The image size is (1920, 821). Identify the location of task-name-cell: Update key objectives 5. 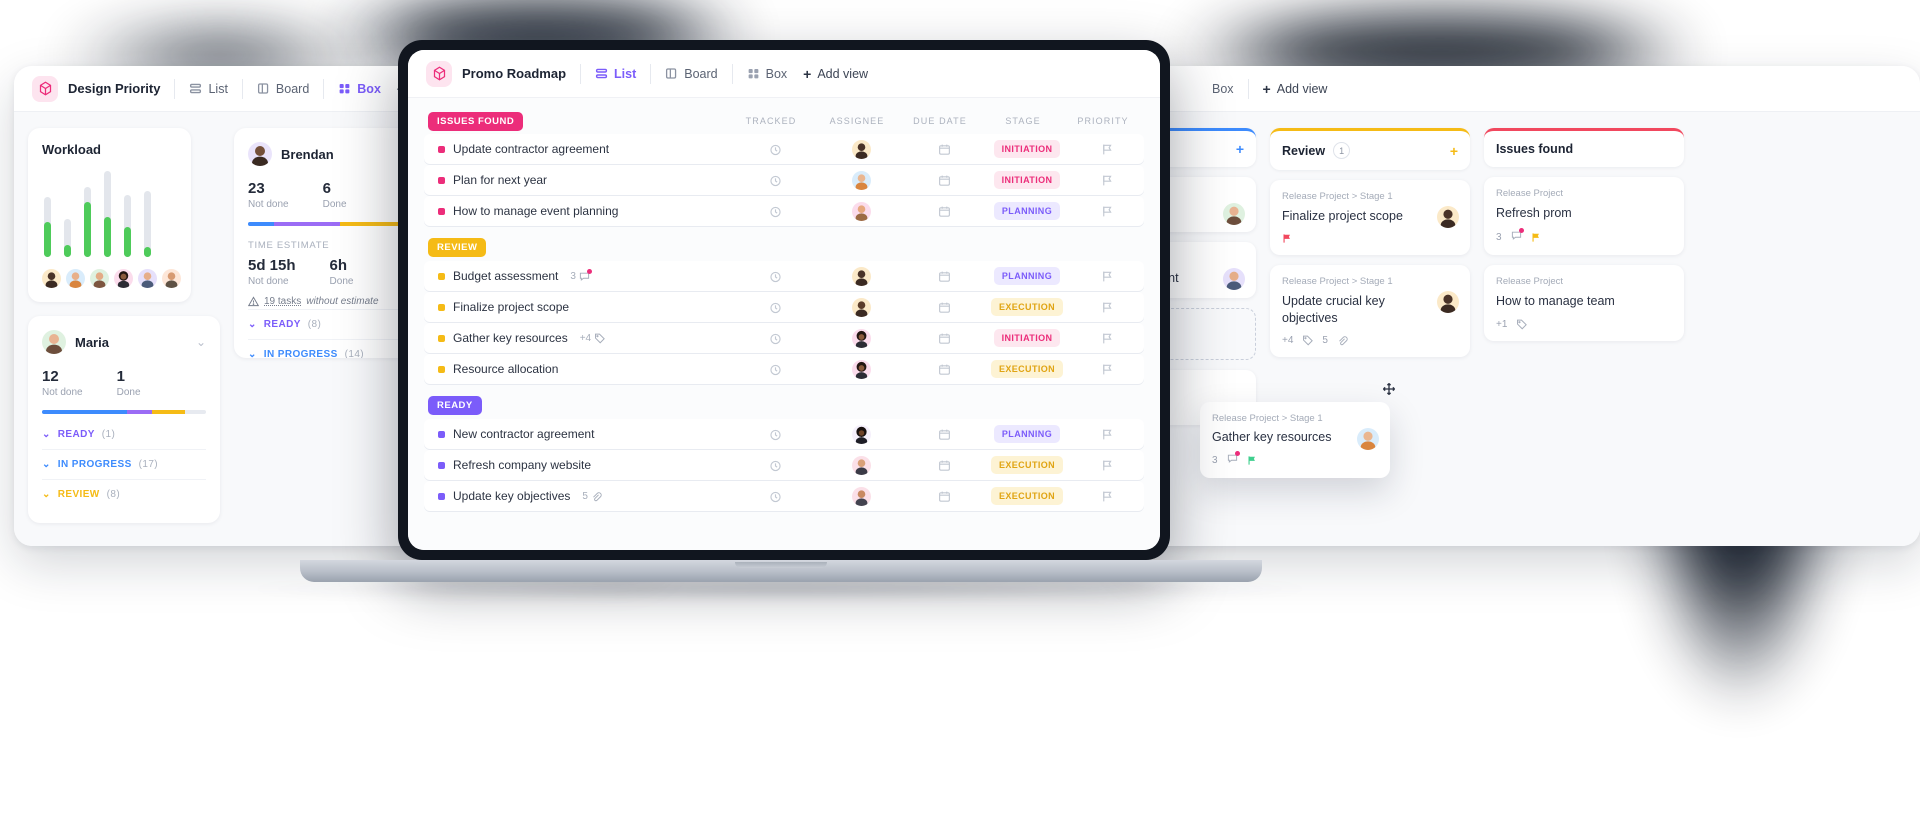
(578, 496).